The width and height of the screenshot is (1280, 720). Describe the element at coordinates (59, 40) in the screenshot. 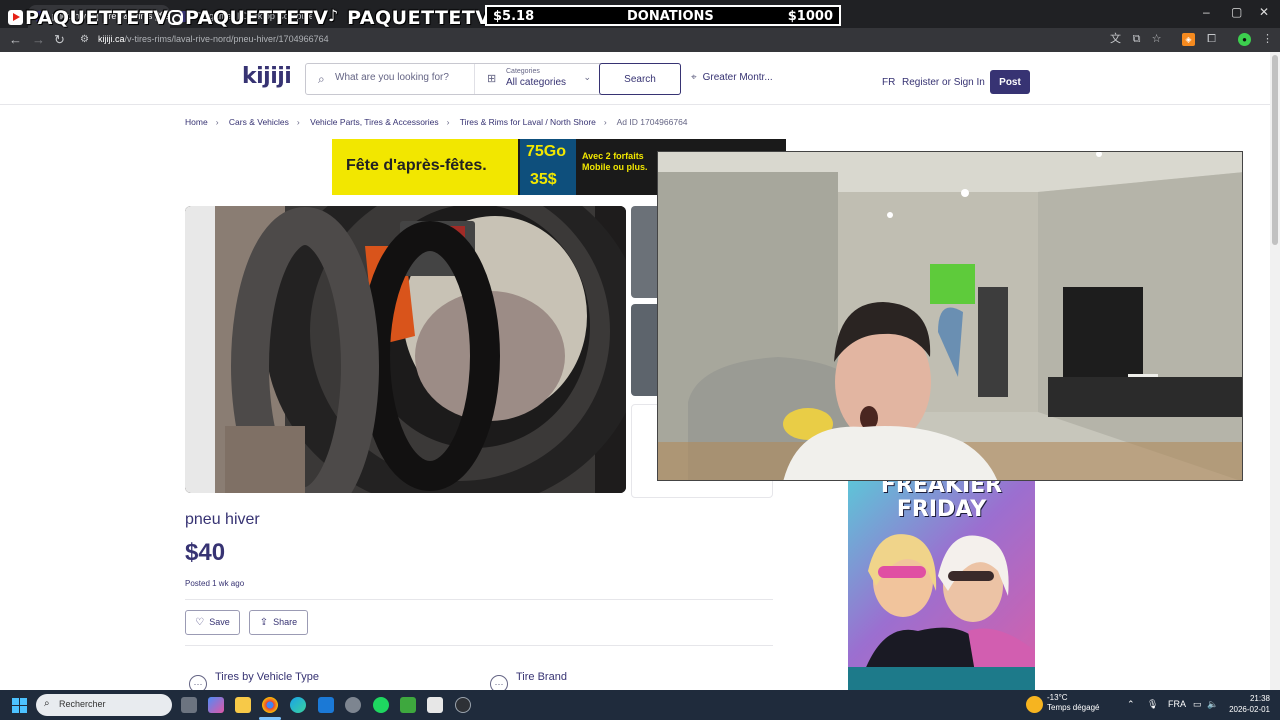

I see `reload-icon: ↻` at that location.